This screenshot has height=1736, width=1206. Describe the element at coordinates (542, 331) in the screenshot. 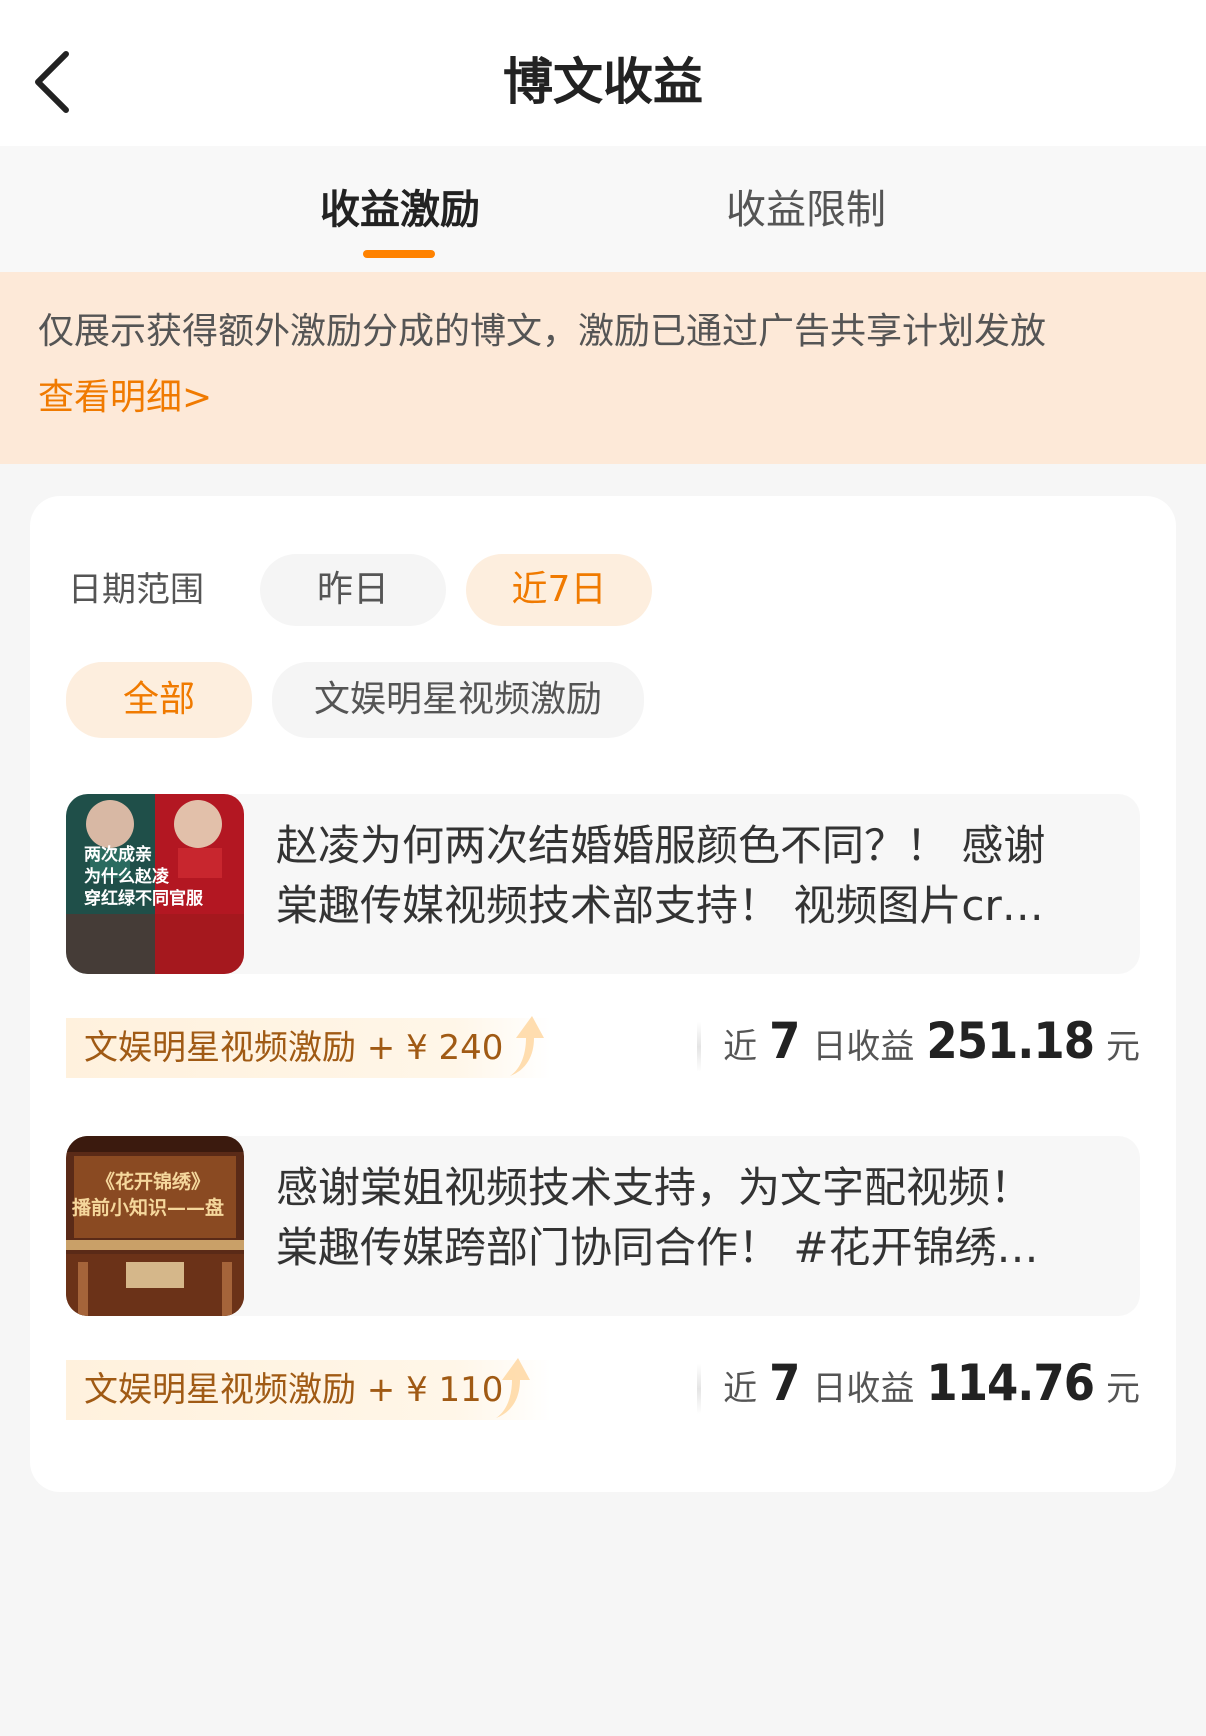

I see `notice-text: 仅展示获得额外激励分成的博文，激励已通过广告共享计划发放` at that location.